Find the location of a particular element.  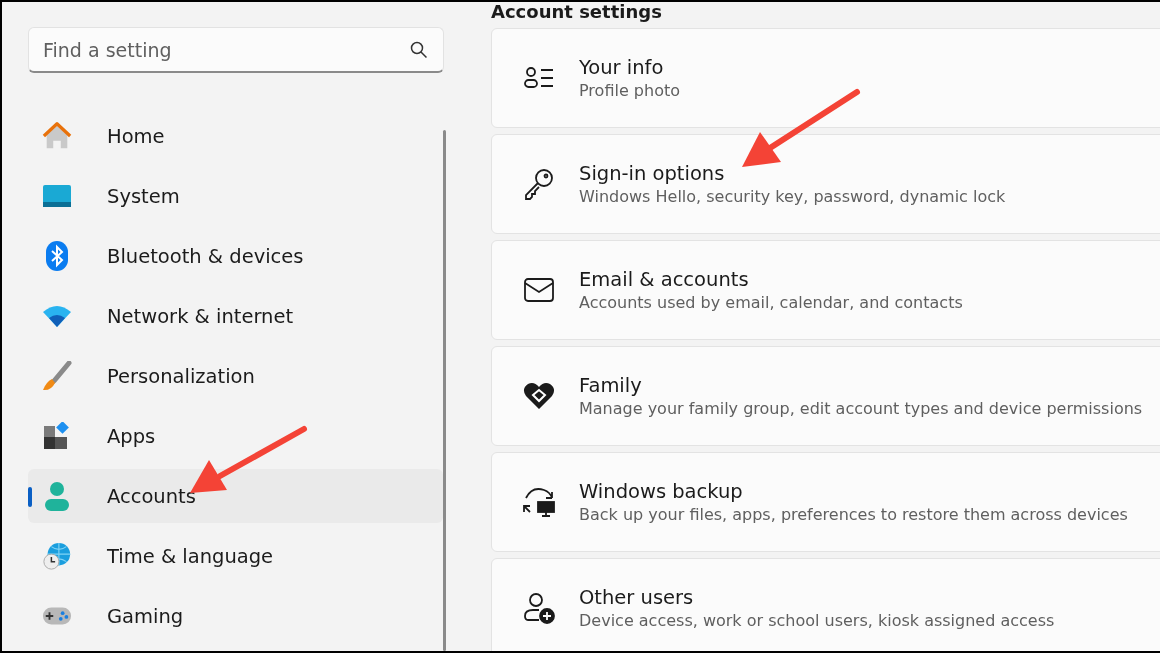

contact-list-icon is located at coordinates (539, 78).